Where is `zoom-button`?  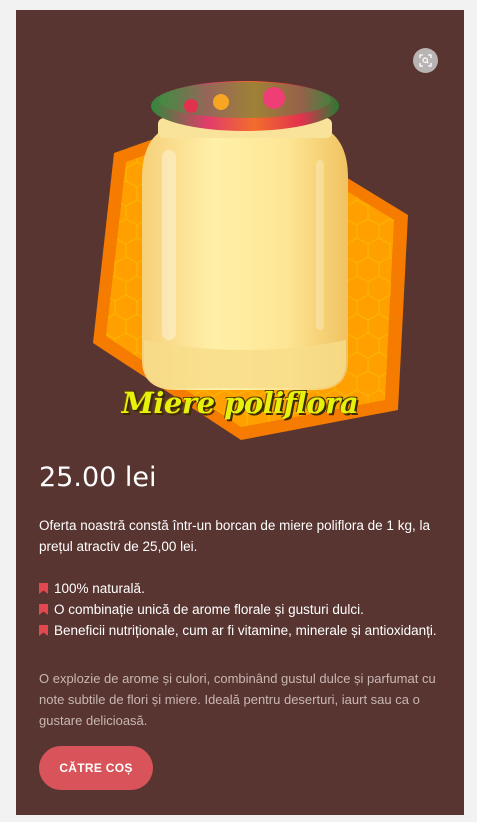 zoom-button is located at coordinates (425, 60).